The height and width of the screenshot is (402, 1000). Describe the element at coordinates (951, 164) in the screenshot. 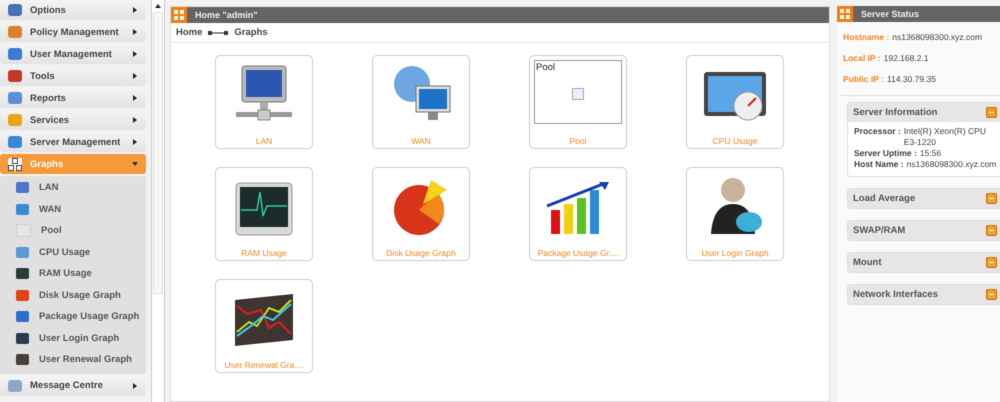

I see `info-value: ns1368098300.xyz.com` at that location.